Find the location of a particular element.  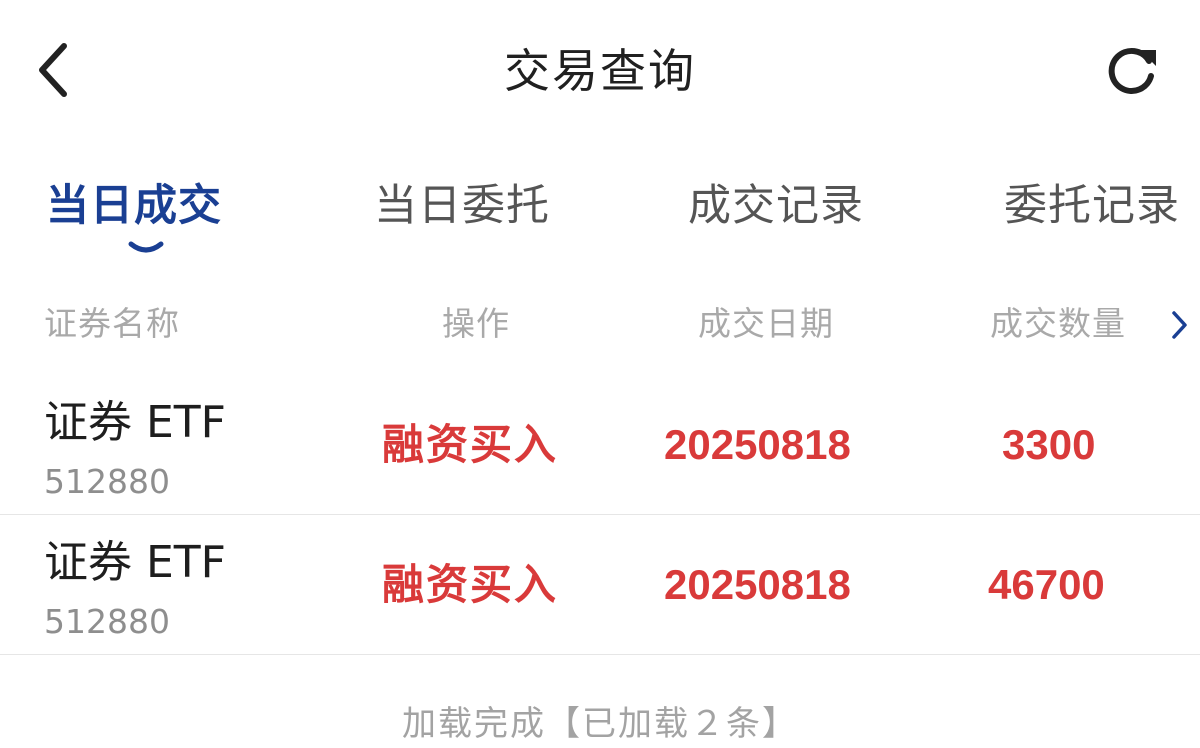

refresh-button is located at coordinates (1132, 70).